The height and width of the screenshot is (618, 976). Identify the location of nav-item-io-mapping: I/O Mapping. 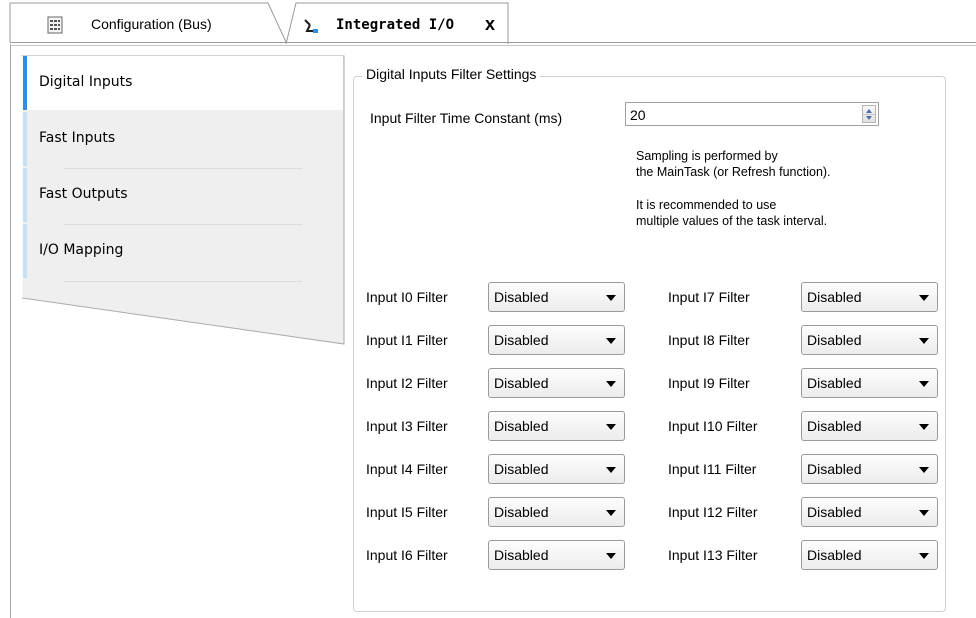
(183, 251).